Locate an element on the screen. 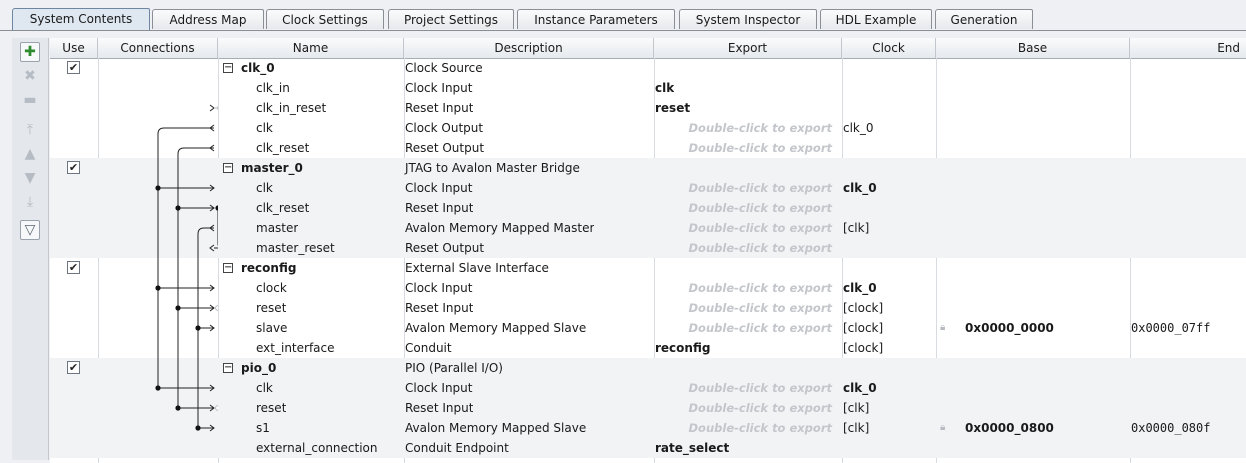 The image size is (1246, 463). interface-name: s1 is located at coordinates (261, 428).